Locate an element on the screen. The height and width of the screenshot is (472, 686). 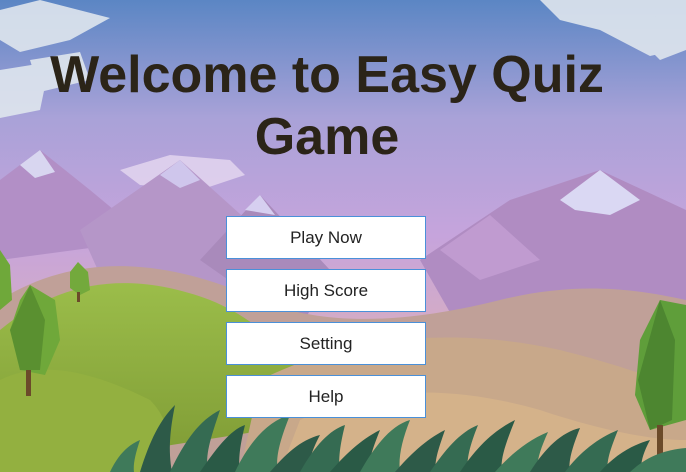
title-line-2: Game is located at coordinates (327, 137).